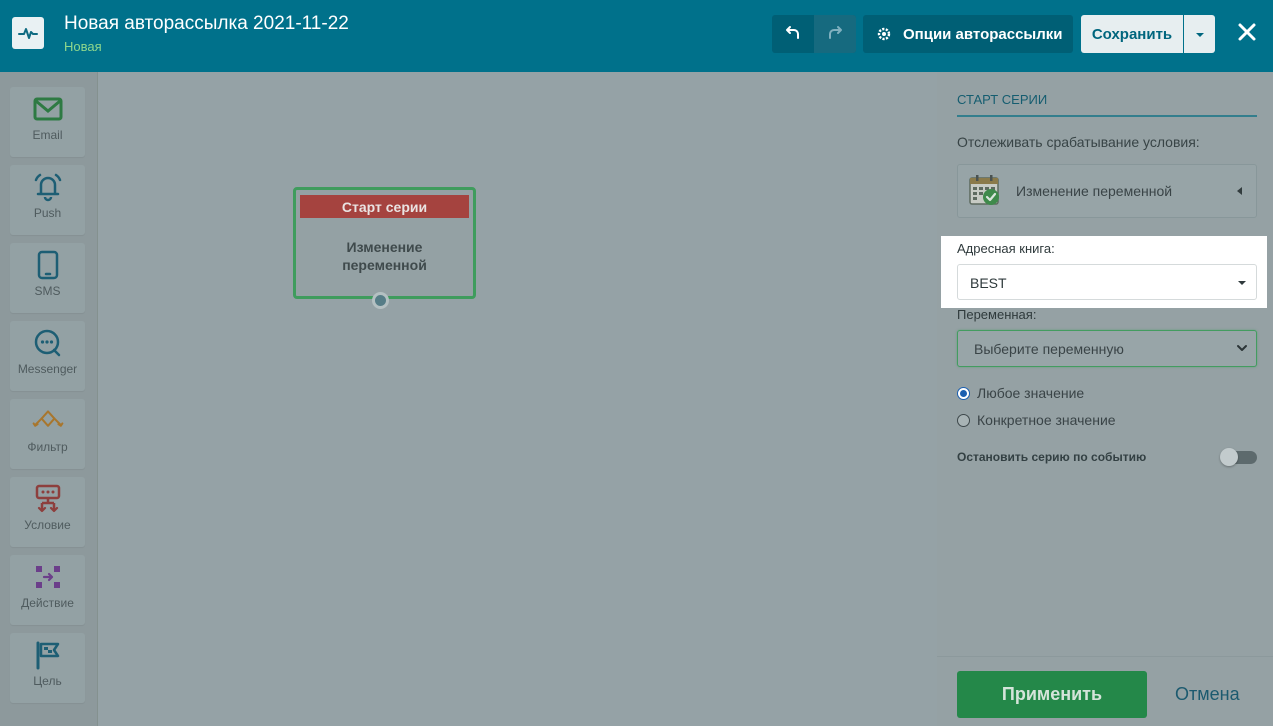 The image size is (1273, 726). What do you see at coordinates (1006, 248) in the screenshot?
I see `address-book-label: Адресная книга:` at bounding box center [1006, 248].